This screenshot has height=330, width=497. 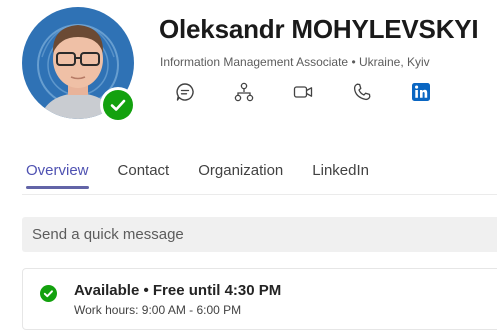 I want to click on linkedin-button, so click(x=421, y=92).